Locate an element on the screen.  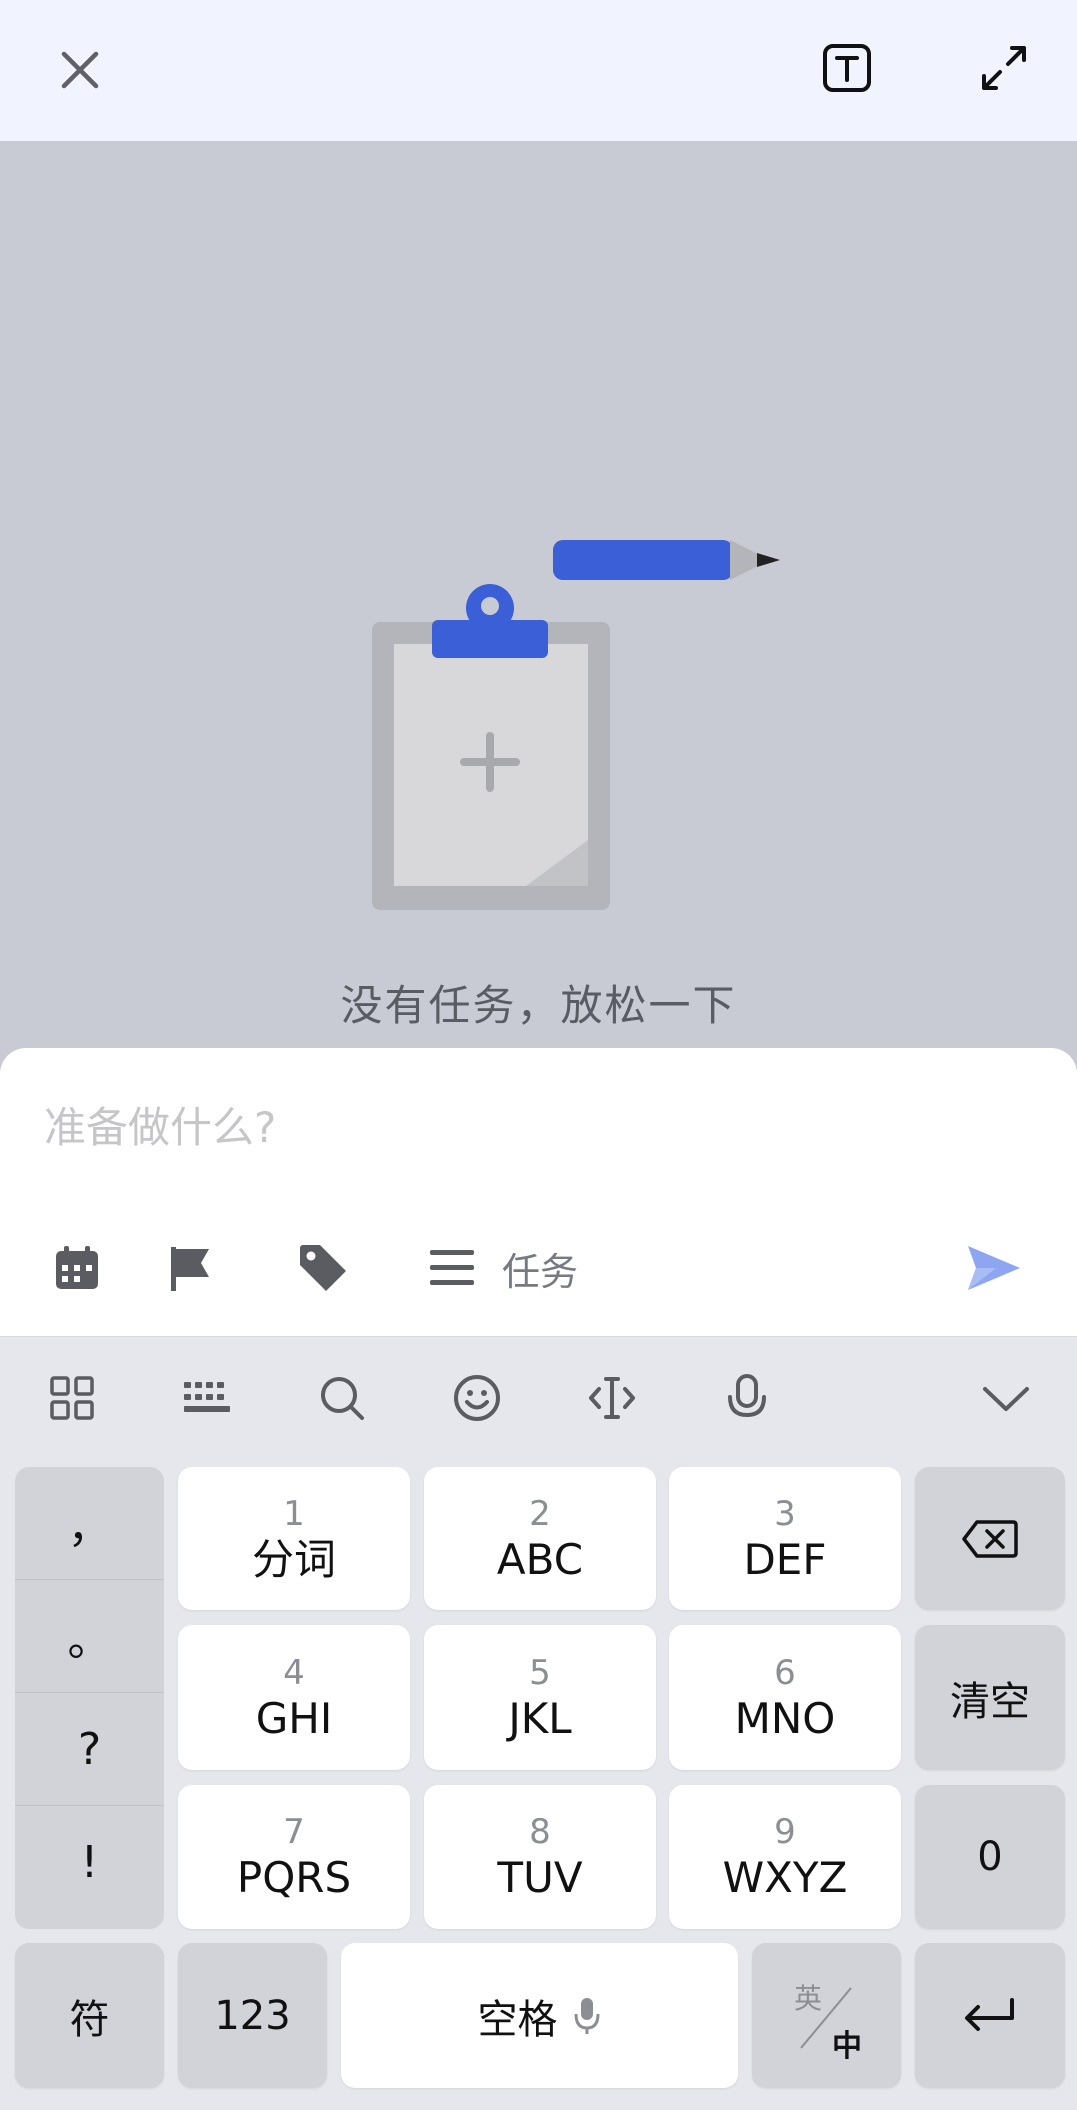
zero-key: 0 is located at coordinates (990, 1857).